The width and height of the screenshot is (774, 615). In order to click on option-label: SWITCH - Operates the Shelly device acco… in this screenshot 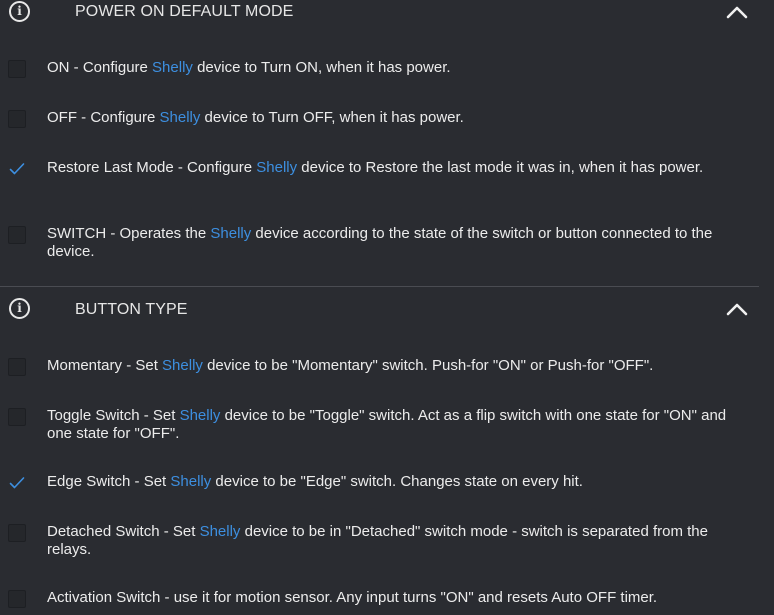, I will do `click(380, 242)`.